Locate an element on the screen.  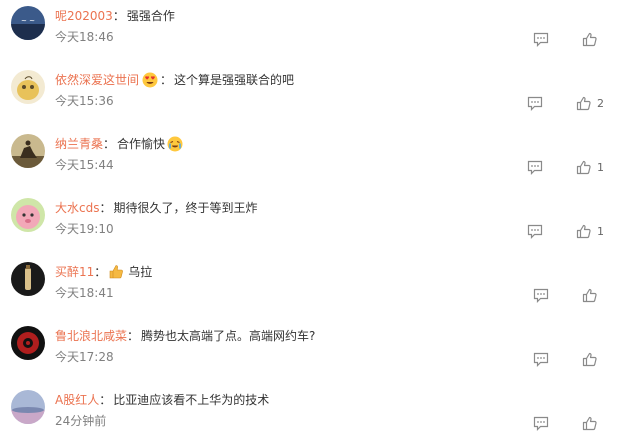
username-link: A股红人 is located at coordinates (77, 400).